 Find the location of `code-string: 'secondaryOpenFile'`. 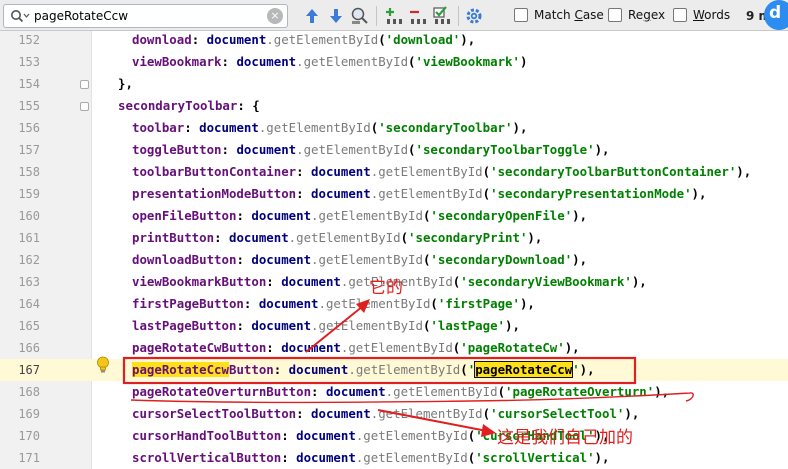

code-string: 'secondaryOpenFile' is located at coordinates (501, 215).